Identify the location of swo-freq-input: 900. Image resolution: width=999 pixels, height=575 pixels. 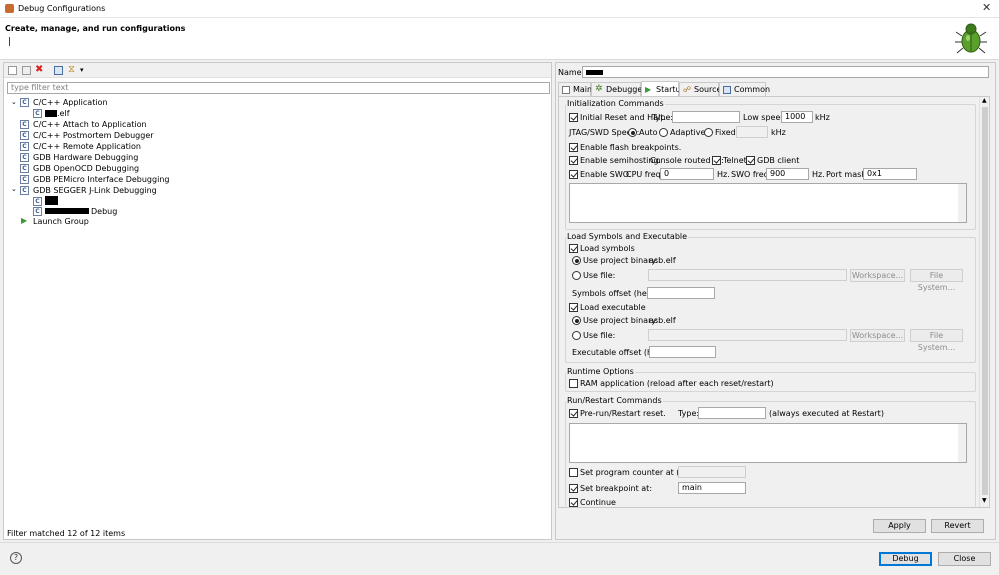
(787, 174).